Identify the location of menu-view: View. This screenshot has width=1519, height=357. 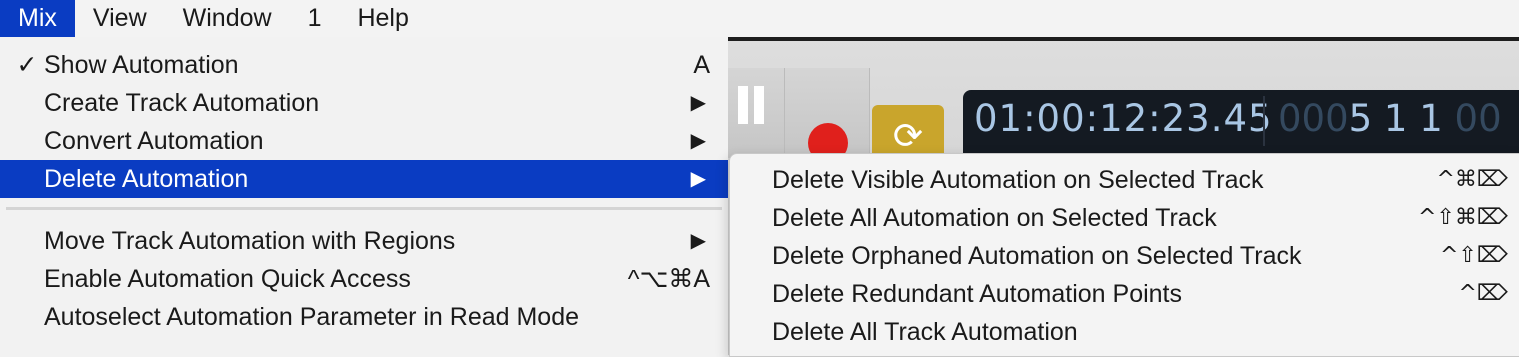
(120, 18).